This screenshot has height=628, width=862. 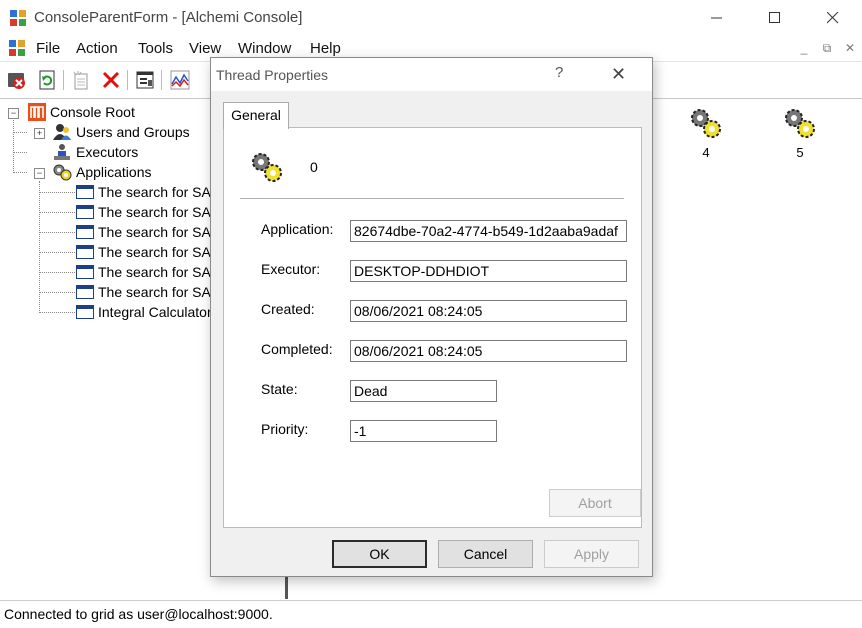 I want to click on new-icon, so click(x=80, y=80).